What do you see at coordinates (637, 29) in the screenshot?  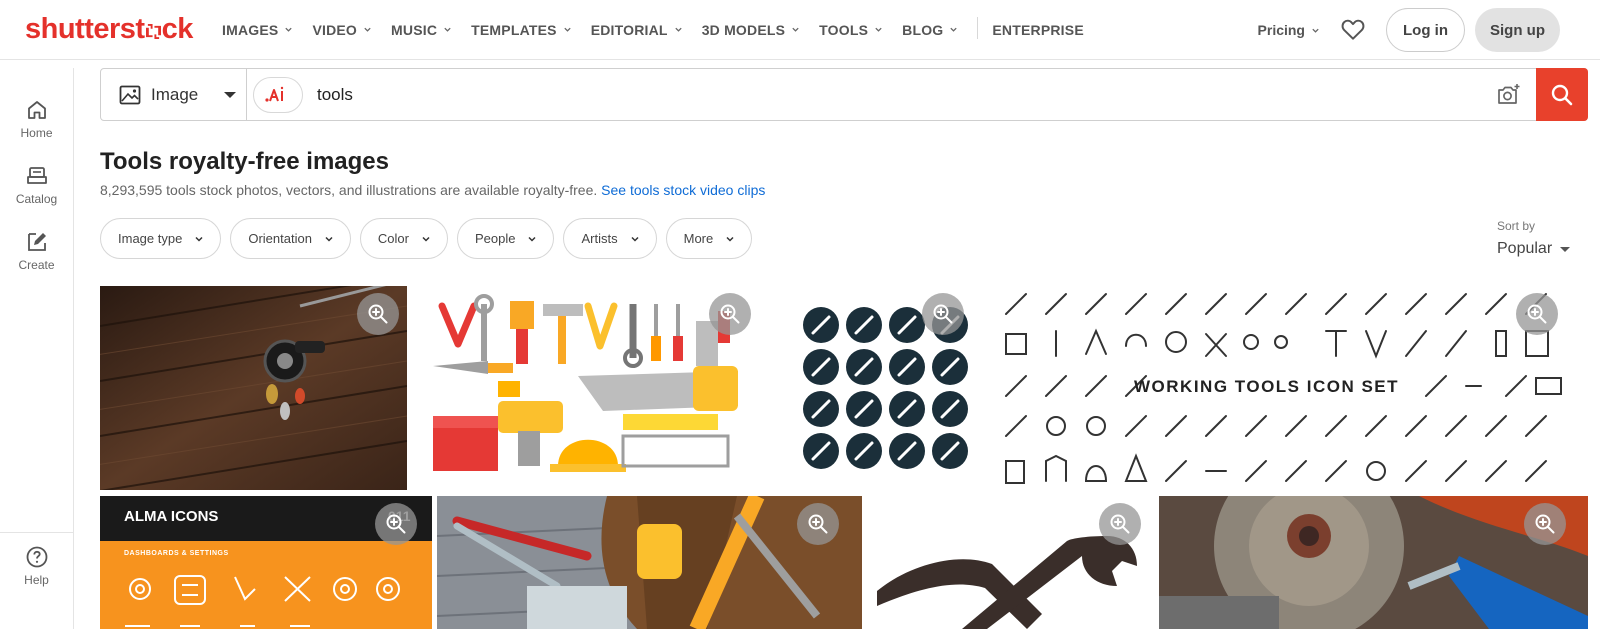 I see `nav-editorial: EDITORIAL` at bounding box center [637, 29].